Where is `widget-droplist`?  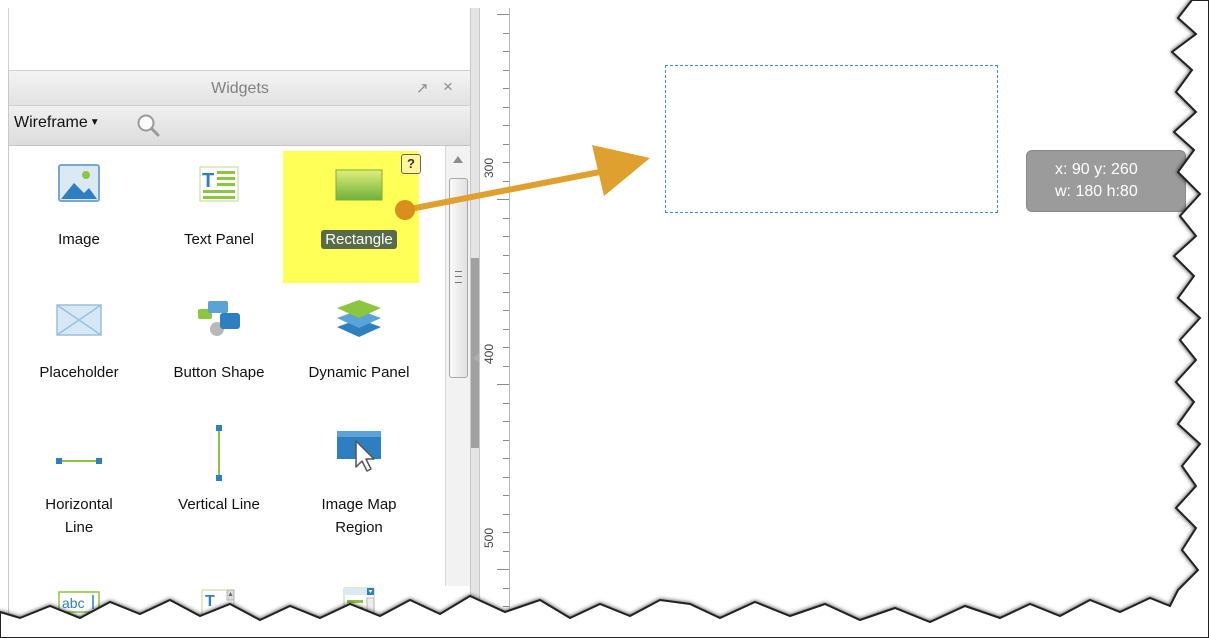
widget-droplist is located at coordinates (359, 607).